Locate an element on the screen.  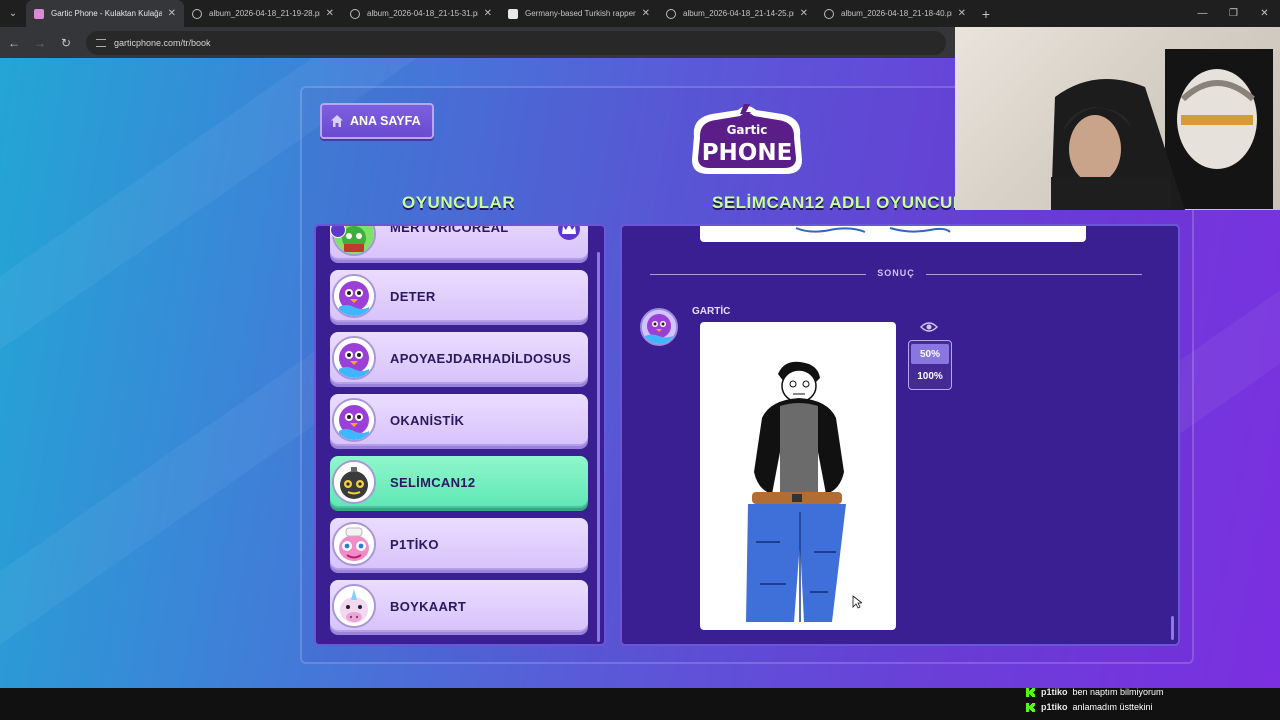
previous-drawing-image is located at coordinates (873, 230).